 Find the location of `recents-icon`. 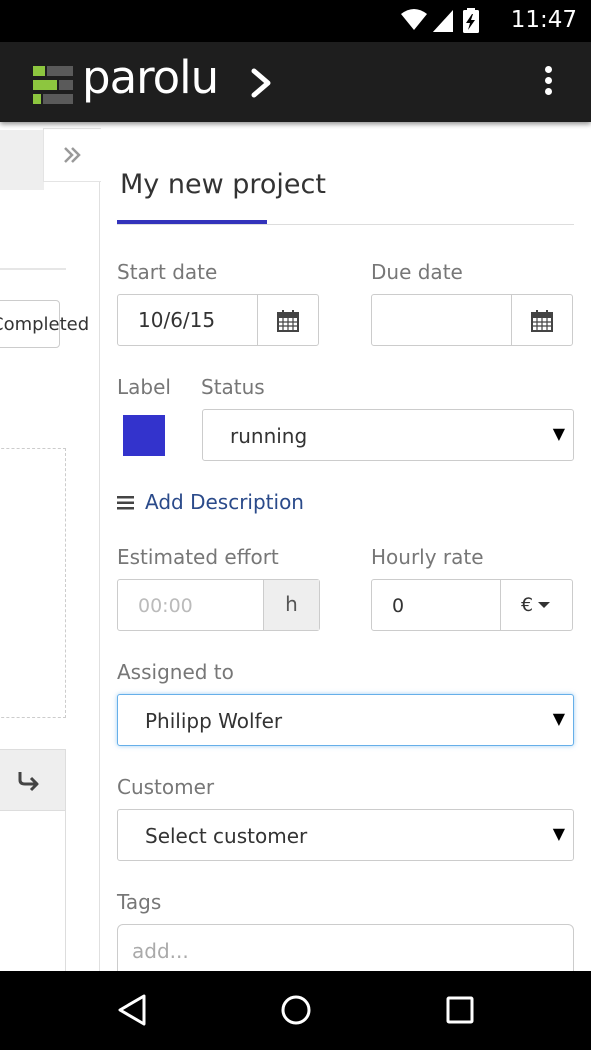

recents-icon is located at coordinates (460, 1012).